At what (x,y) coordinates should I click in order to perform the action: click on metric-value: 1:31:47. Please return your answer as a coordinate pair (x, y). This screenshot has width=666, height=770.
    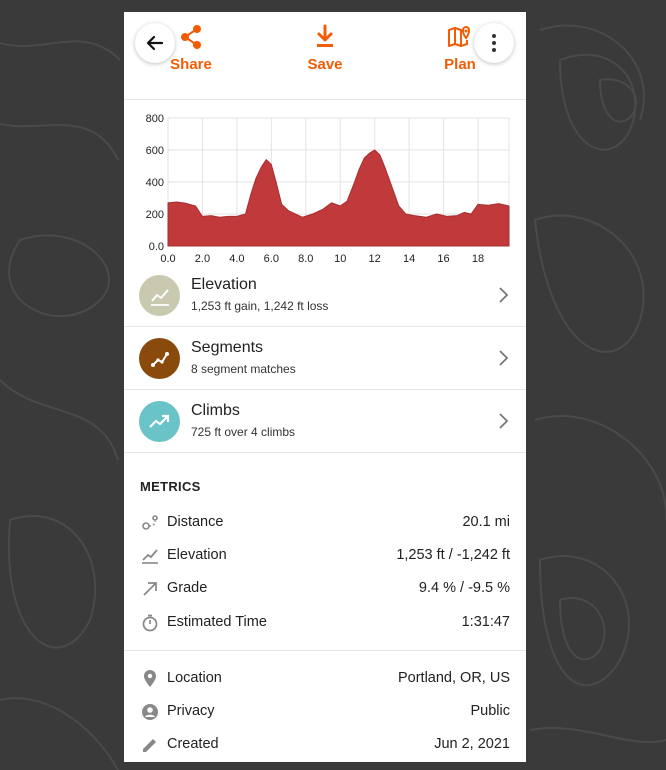
    Looking at the image, I should click on (485, 622).